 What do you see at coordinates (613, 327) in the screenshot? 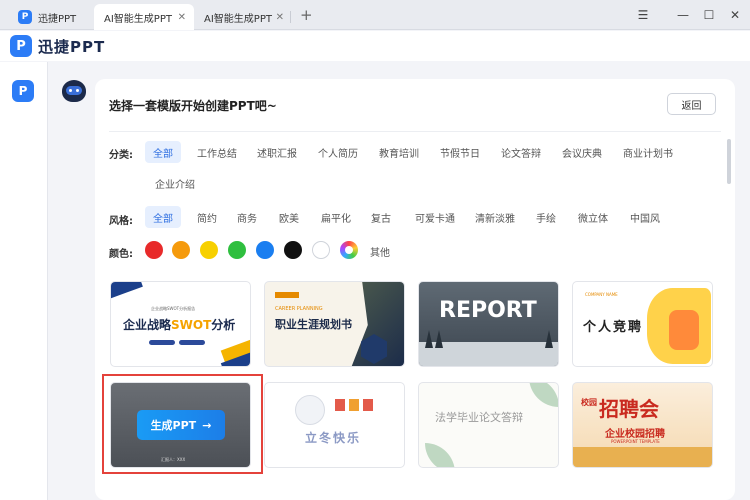
I see `template-title: 个人竞聘` at bounding box center [613, 327].